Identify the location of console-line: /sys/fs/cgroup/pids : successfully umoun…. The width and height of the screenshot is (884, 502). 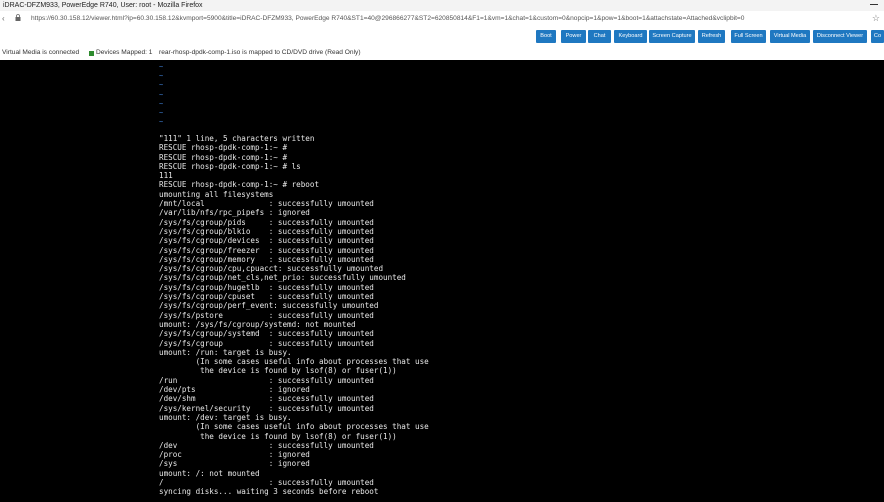
(266, 222).